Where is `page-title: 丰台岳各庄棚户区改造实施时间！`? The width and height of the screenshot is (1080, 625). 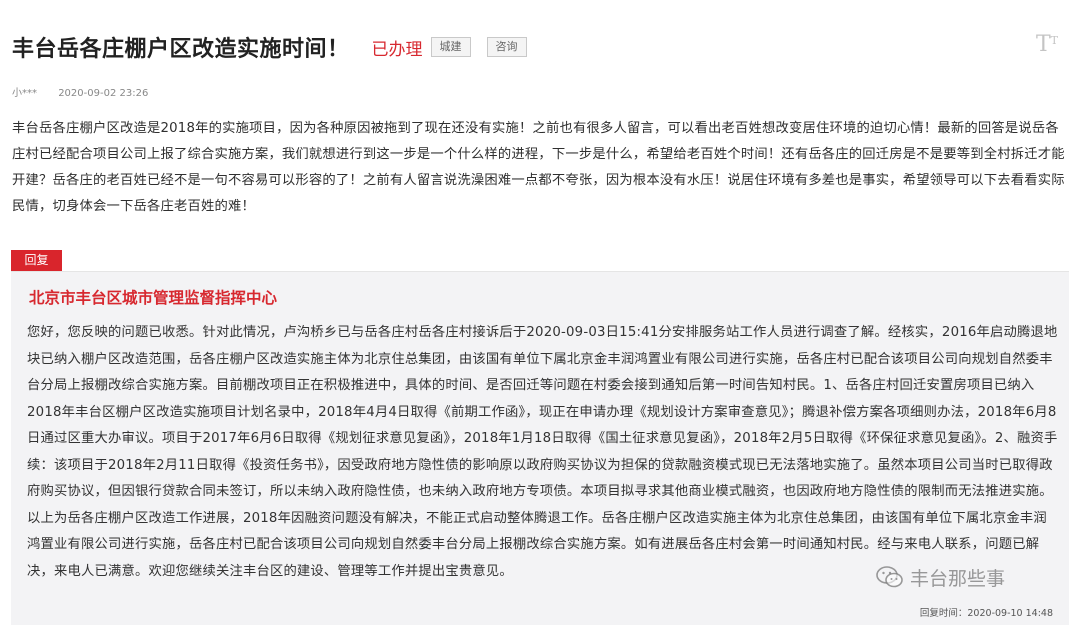
page-title: 丰台岳各庄棚户区改造实施时间！ is located at coordinates (181, 49).